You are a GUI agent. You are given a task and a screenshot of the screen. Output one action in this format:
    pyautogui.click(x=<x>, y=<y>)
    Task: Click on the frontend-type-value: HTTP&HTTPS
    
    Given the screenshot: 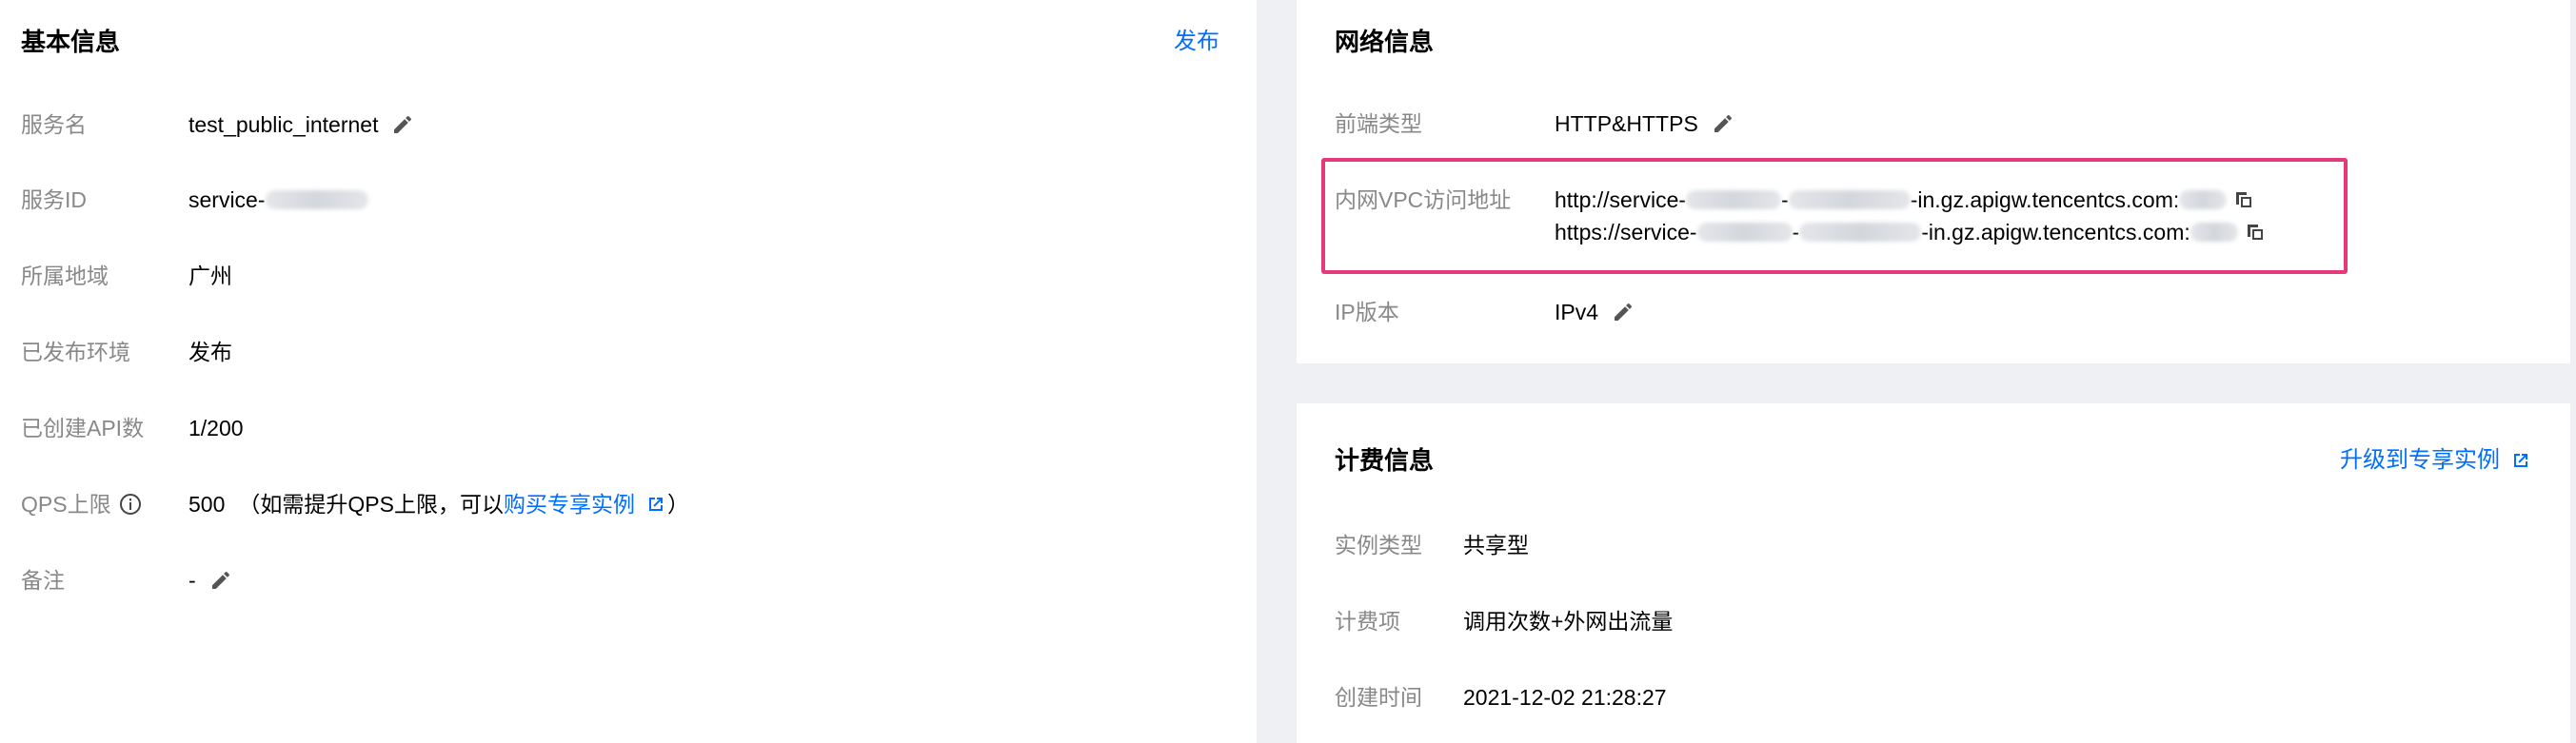 What is the action you would take?
    pyautogui.click(x=1626, y=124)
    